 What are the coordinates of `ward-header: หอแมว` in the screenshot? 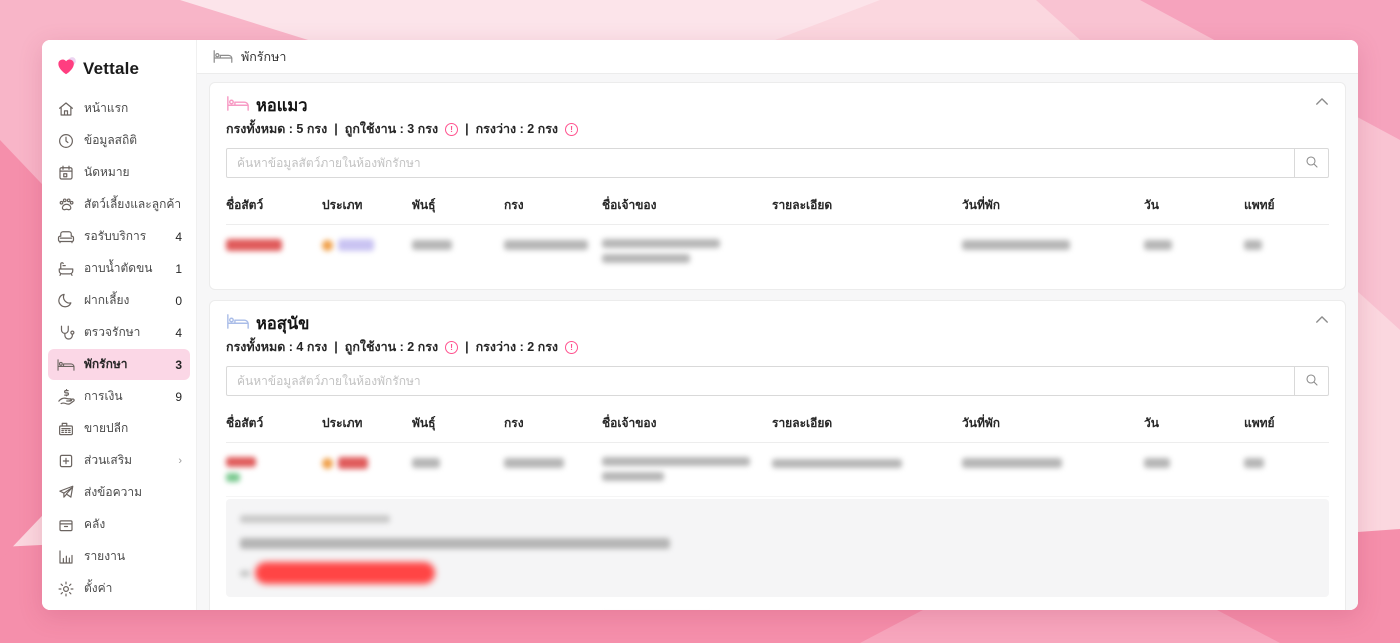 It's located at (777, 106).